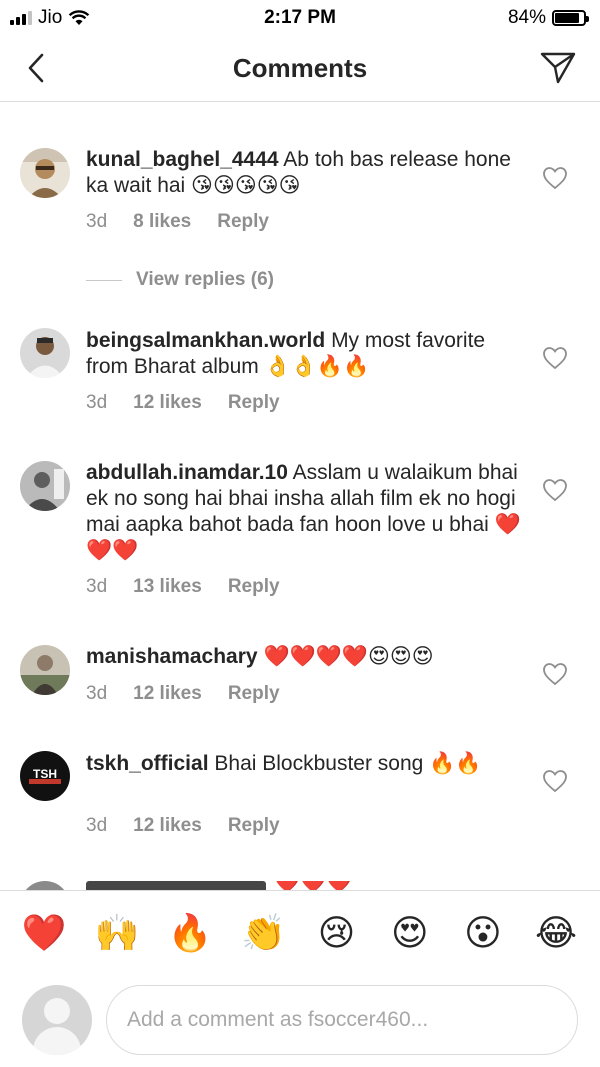  What do you see at coordinates (526, 17) in the screenshot?
I see `battery-percent: 84%` at bounding box center [526, 17].